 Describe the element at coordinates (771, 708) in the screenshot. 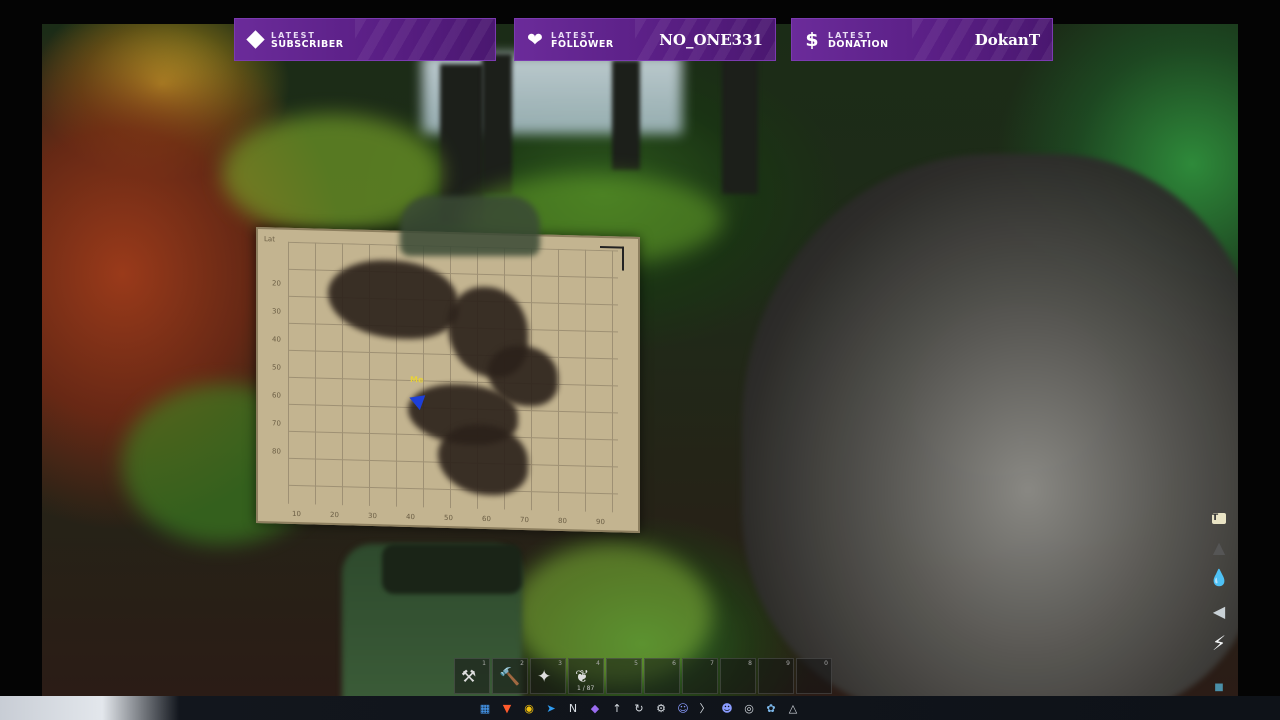

I see `steam-icon: ✿` at that location.